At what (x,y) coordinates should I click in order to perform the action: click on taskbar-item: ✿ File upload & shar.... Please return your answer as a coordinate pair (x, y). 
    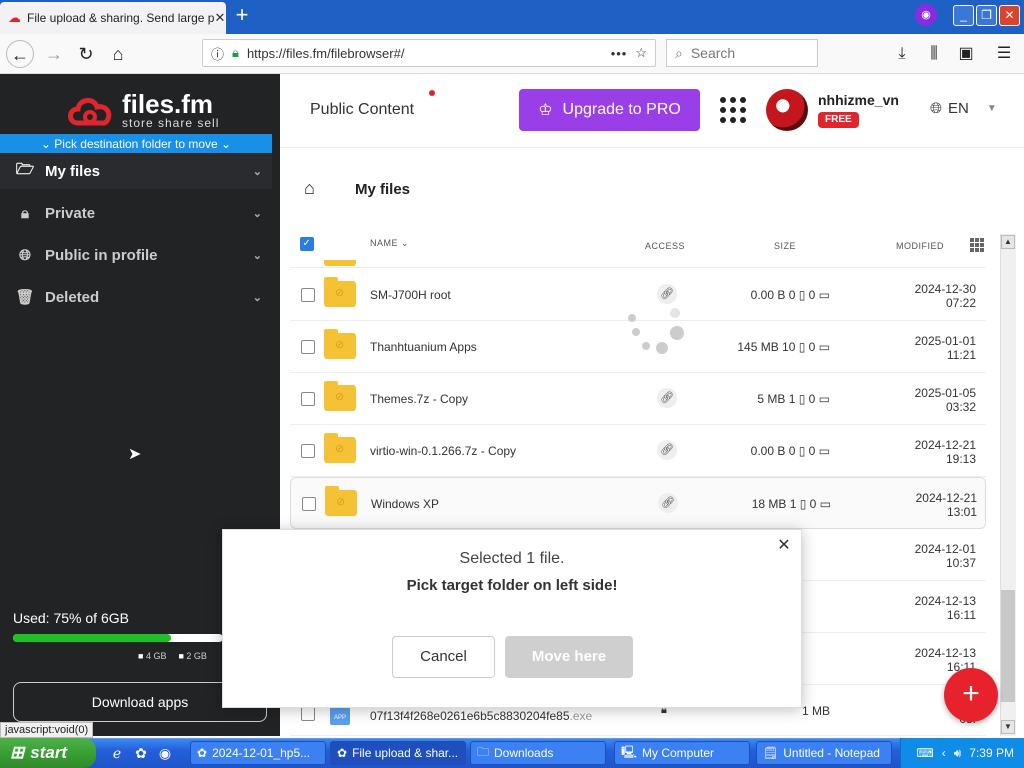
    Looking at the image, I should click on (398, 753).